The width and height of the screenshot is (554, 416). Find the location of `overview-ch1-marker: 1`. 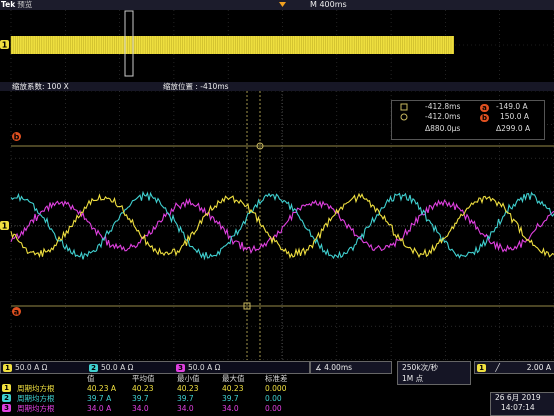

overview-ch1-marker: 1 is located at coordinates (4, 45).